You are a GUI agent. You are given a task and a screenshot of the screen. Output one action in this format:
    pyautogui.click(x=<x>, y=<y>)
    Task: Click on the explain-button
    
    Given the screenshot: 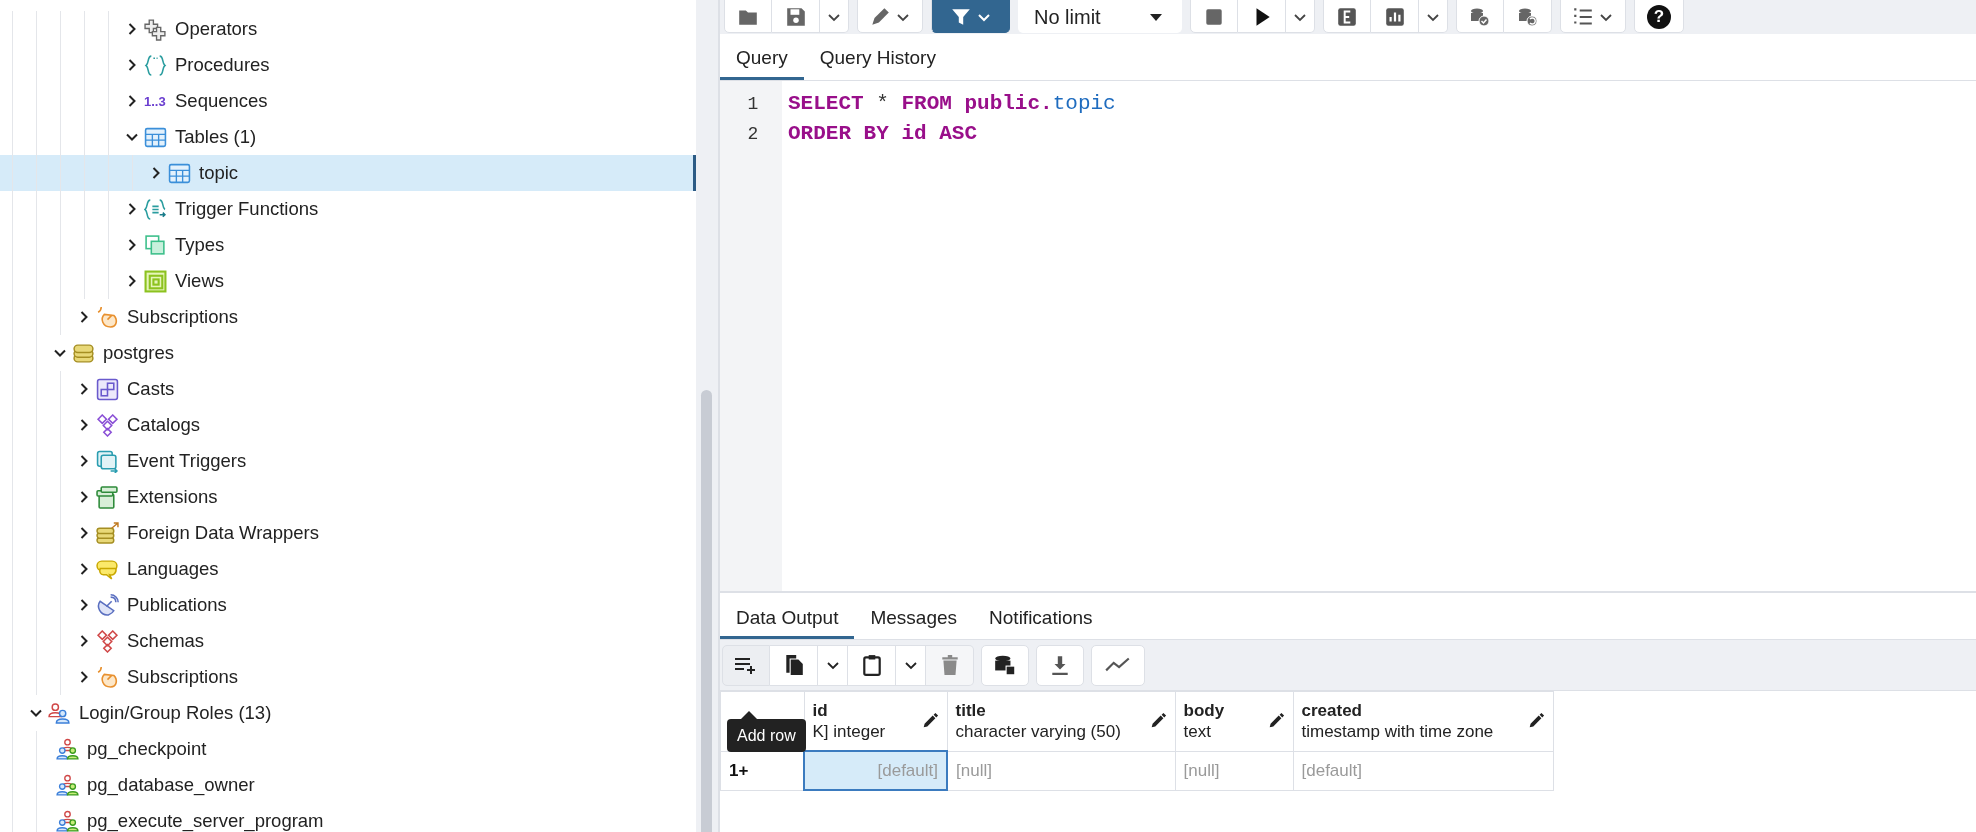 What is the action you would take?
    pyautogui.click(x=1347, y=16)
    